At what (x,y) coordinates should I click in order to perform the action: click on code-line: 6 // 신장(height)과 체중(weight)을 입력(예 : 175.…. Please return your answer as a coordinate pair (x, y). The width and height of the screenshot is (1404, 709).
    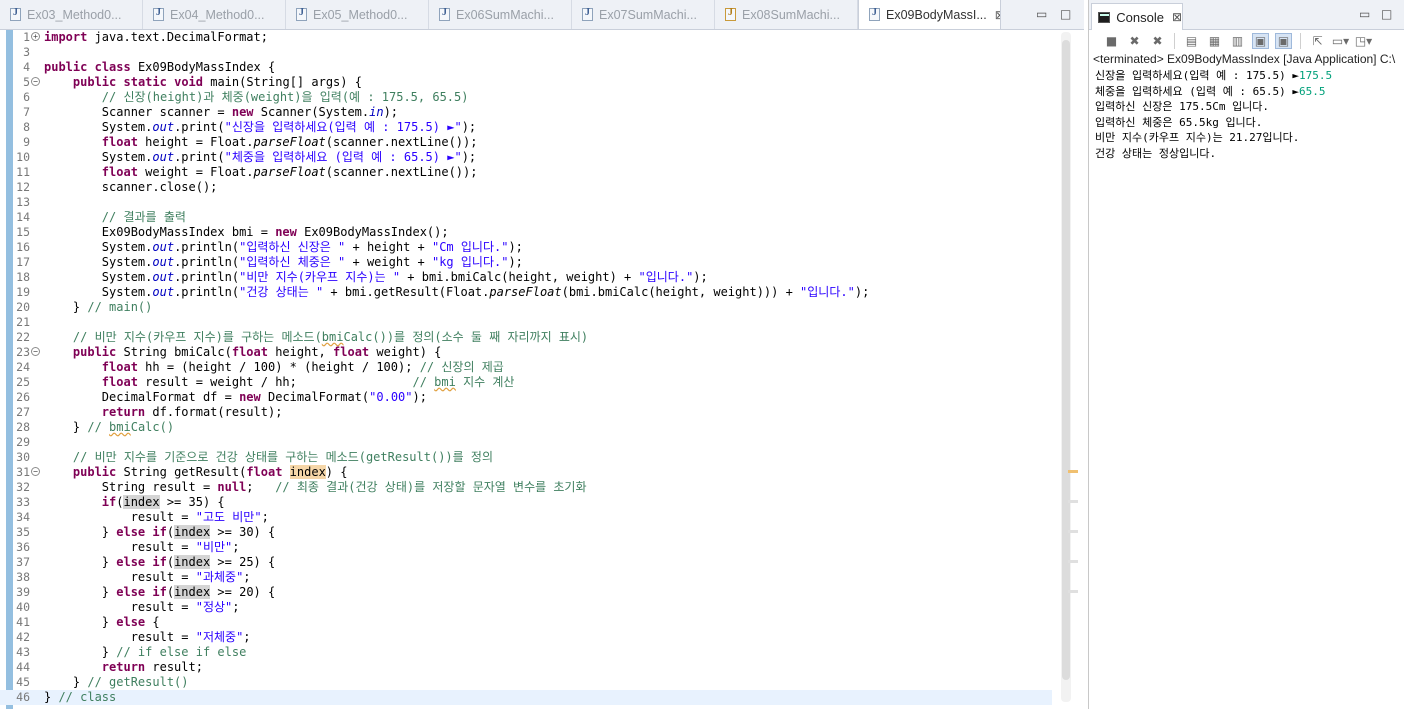
    Looking at the image, I should click on (526, 97).